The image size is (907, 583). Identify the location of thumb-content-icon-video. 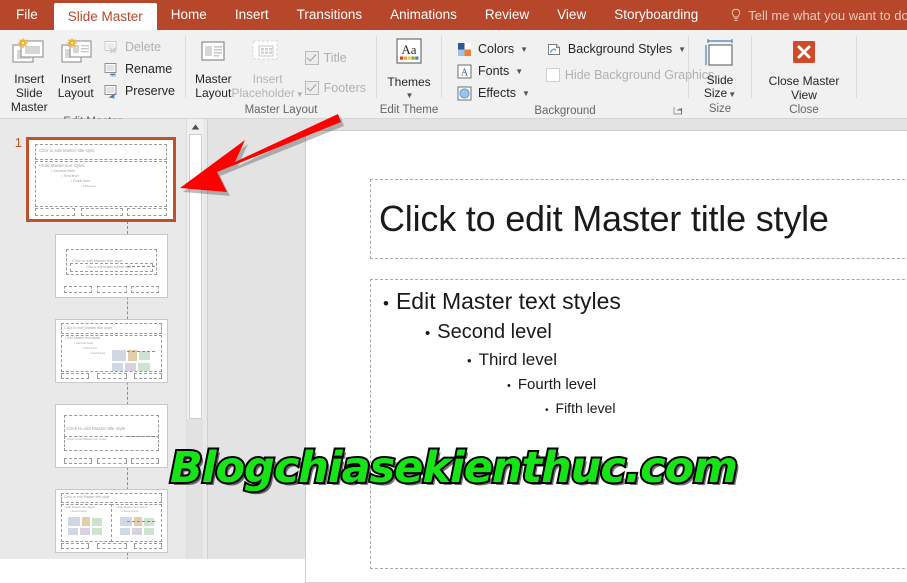
(144, 367).